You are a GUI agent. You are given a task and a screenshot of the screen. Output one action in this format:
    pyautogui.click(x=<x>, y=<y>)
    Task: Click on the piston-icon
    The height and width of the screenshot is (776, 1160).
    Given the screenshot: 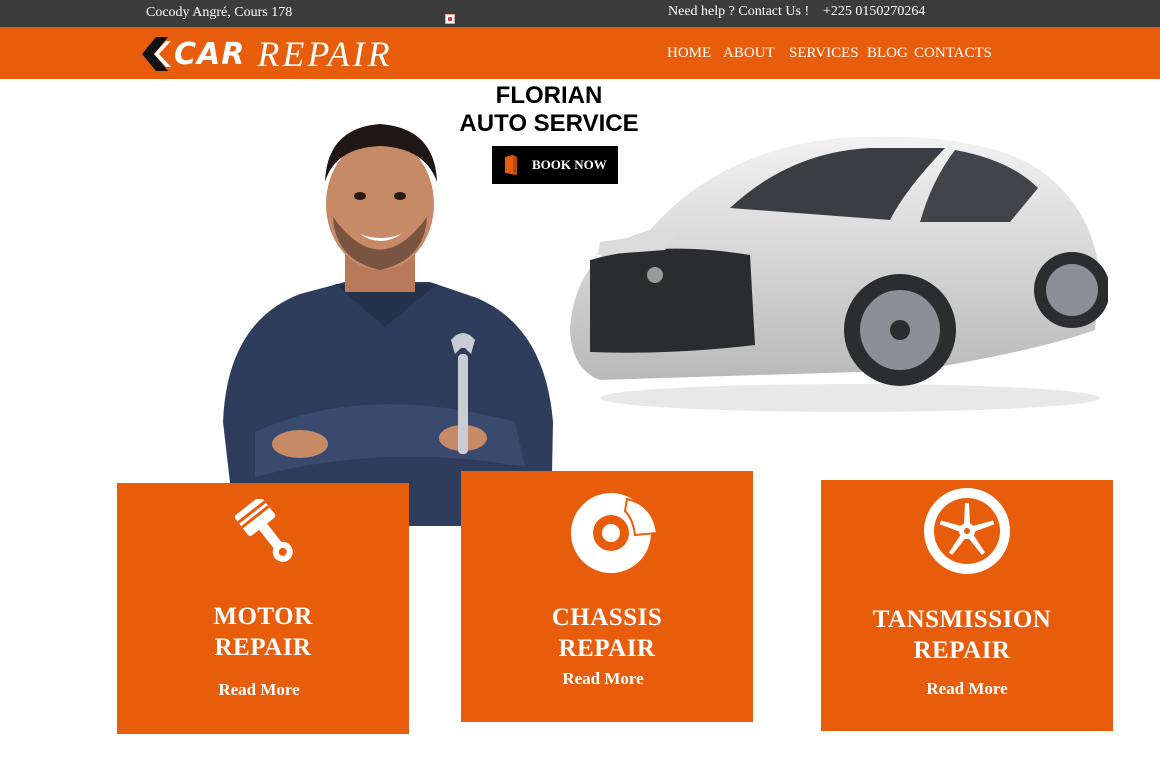 What is the action you would take?
    pyautogui.click(x=263, y=530)
    